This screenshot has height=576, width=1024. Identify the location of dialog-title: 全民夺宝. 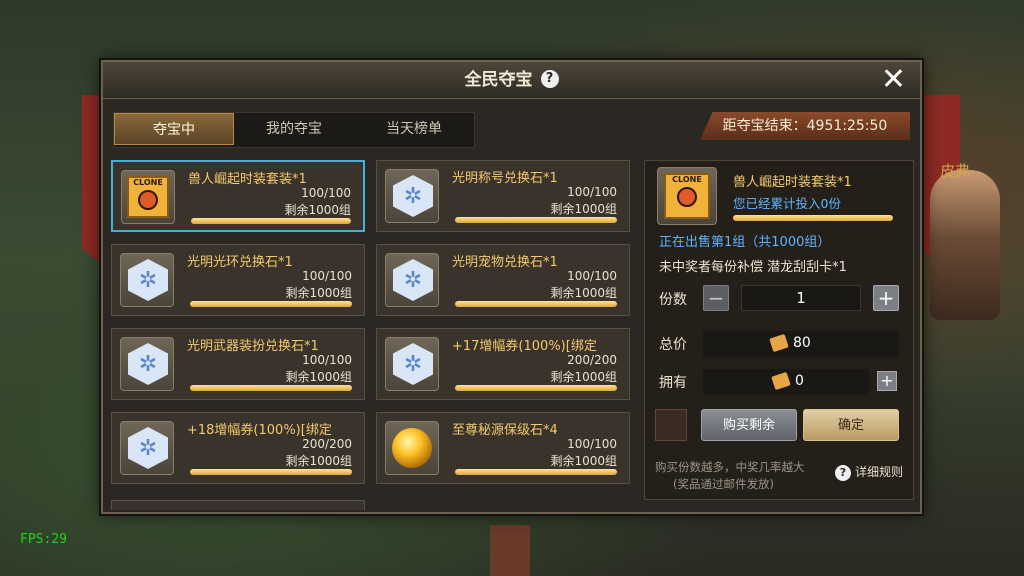
(498, 80).